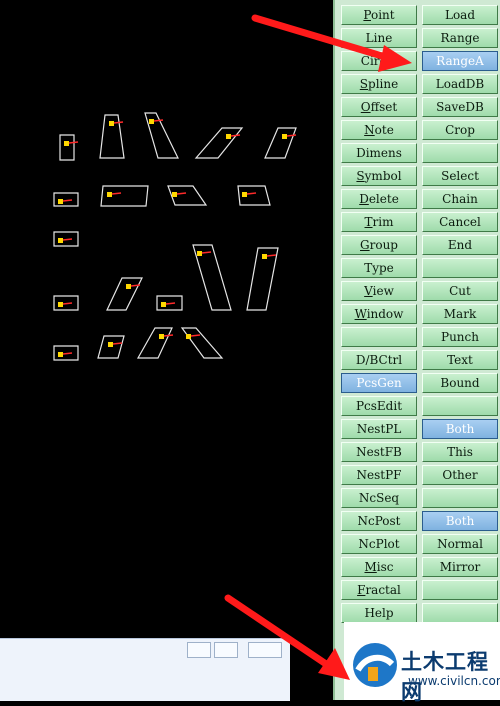 This screenshot has width=500, height=706. What do you see at coordinates (460, 360) in the screenshot?
I see `text-button: Text` at bounding box center [460, 360].